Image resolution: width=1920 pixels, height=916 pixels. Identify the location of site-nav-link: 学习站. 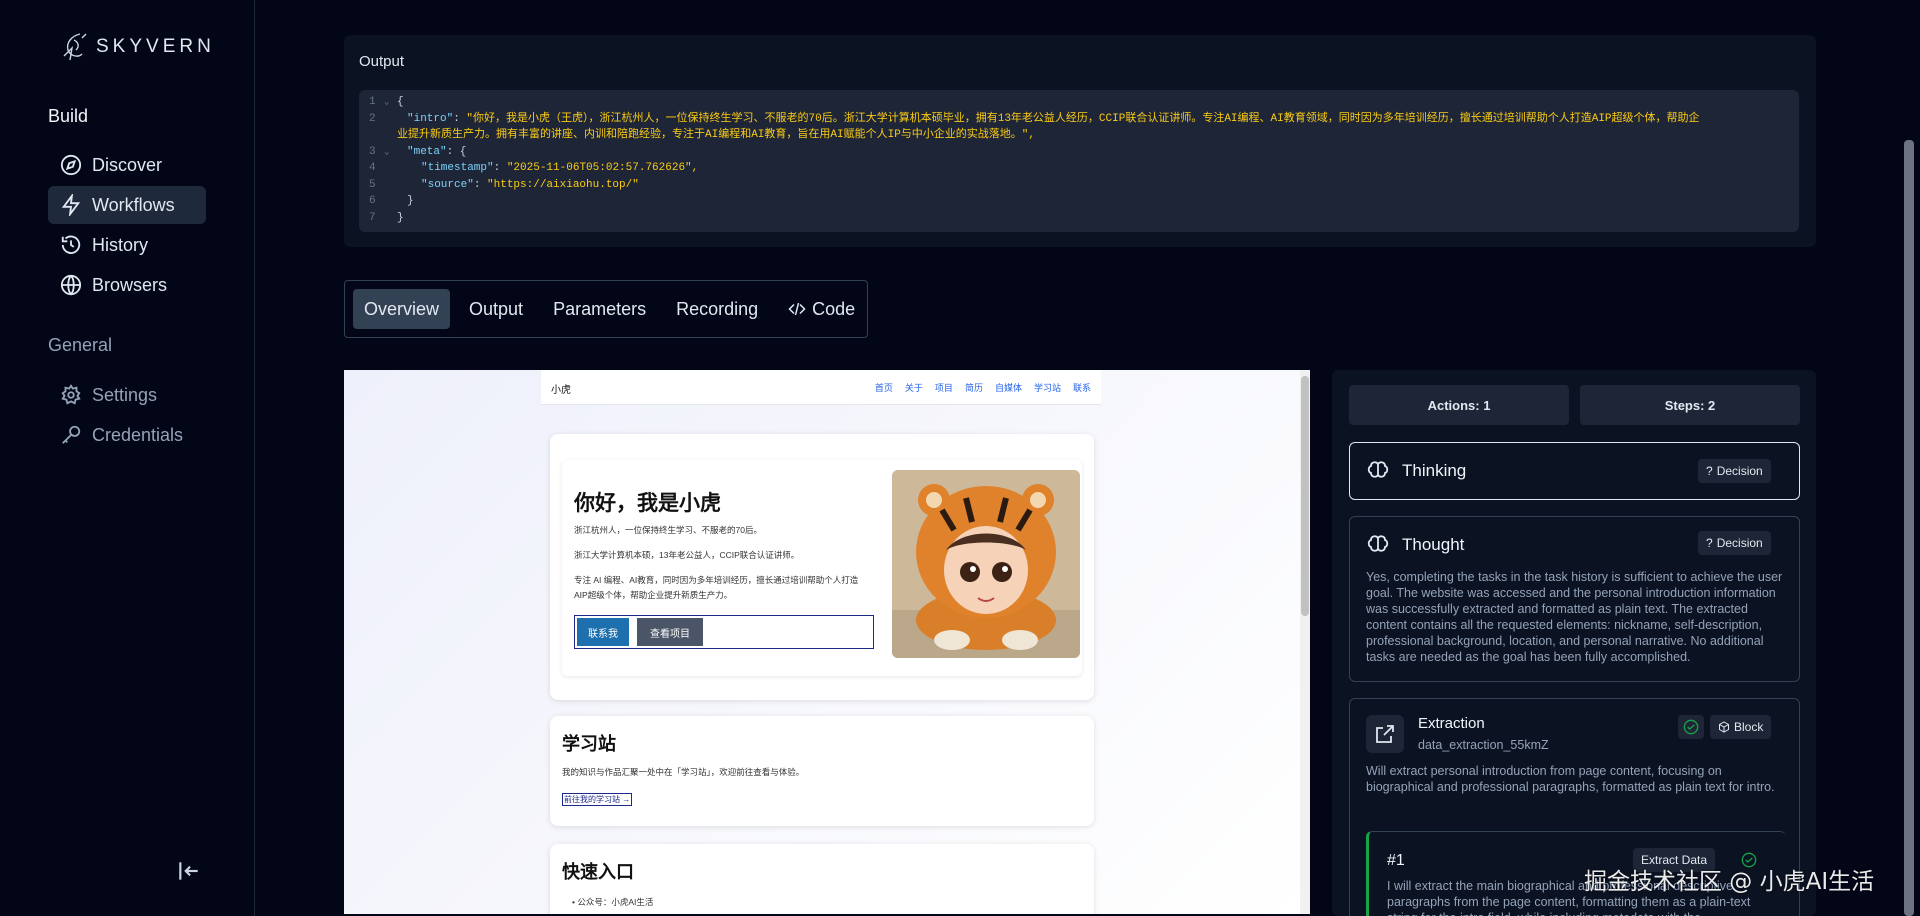
(1047, 388).